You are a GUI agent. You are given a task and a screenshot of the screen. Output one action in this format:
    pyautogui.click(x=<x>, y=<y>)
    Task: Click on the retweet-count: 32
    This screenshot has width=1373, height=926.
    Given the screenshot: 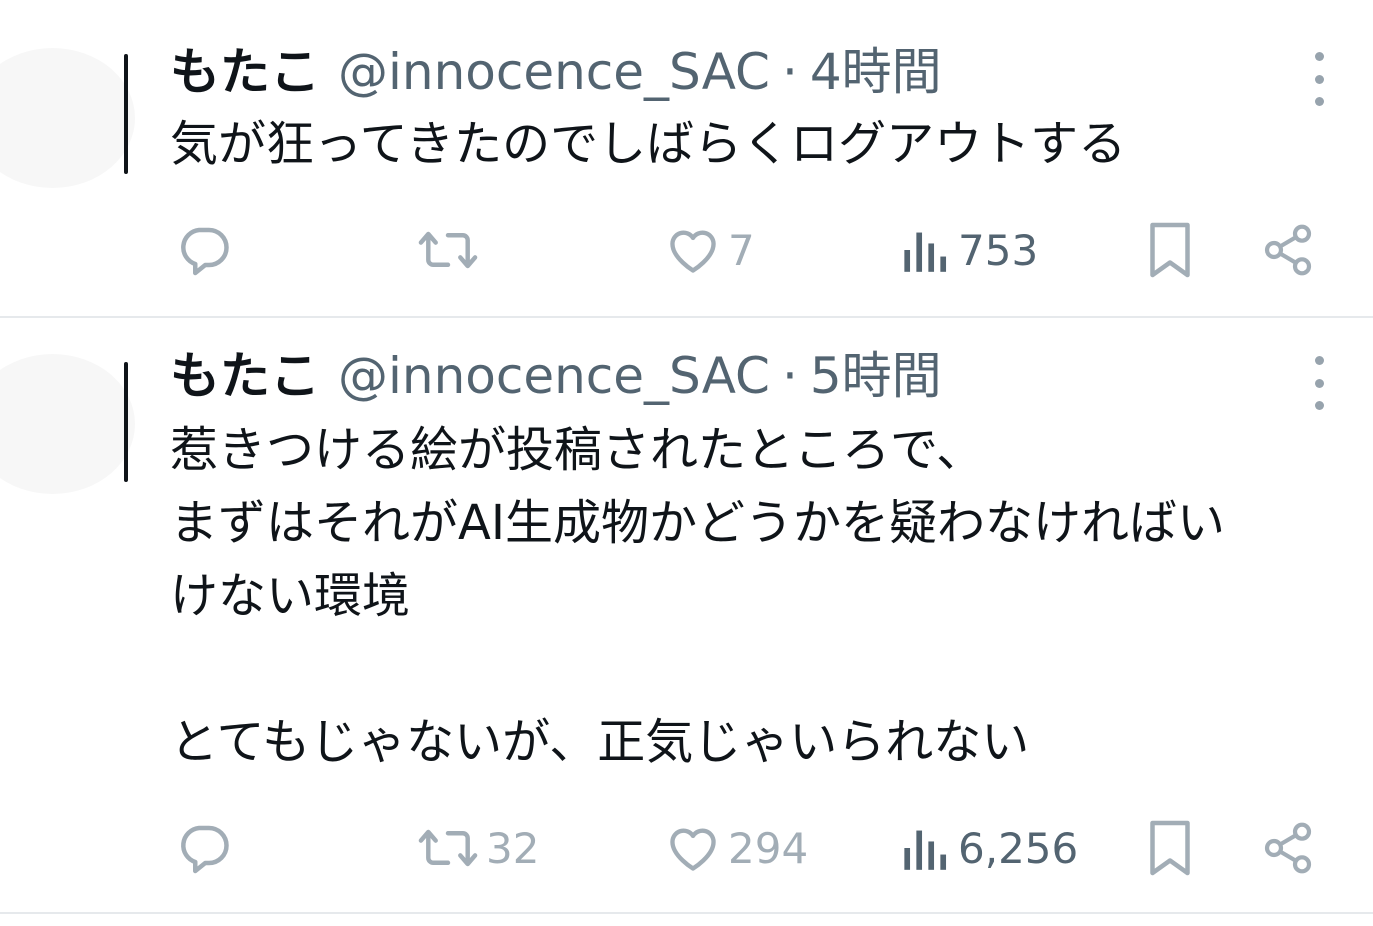 What is the action you would take?
    pyautogui.click(x=513, y=848)
    